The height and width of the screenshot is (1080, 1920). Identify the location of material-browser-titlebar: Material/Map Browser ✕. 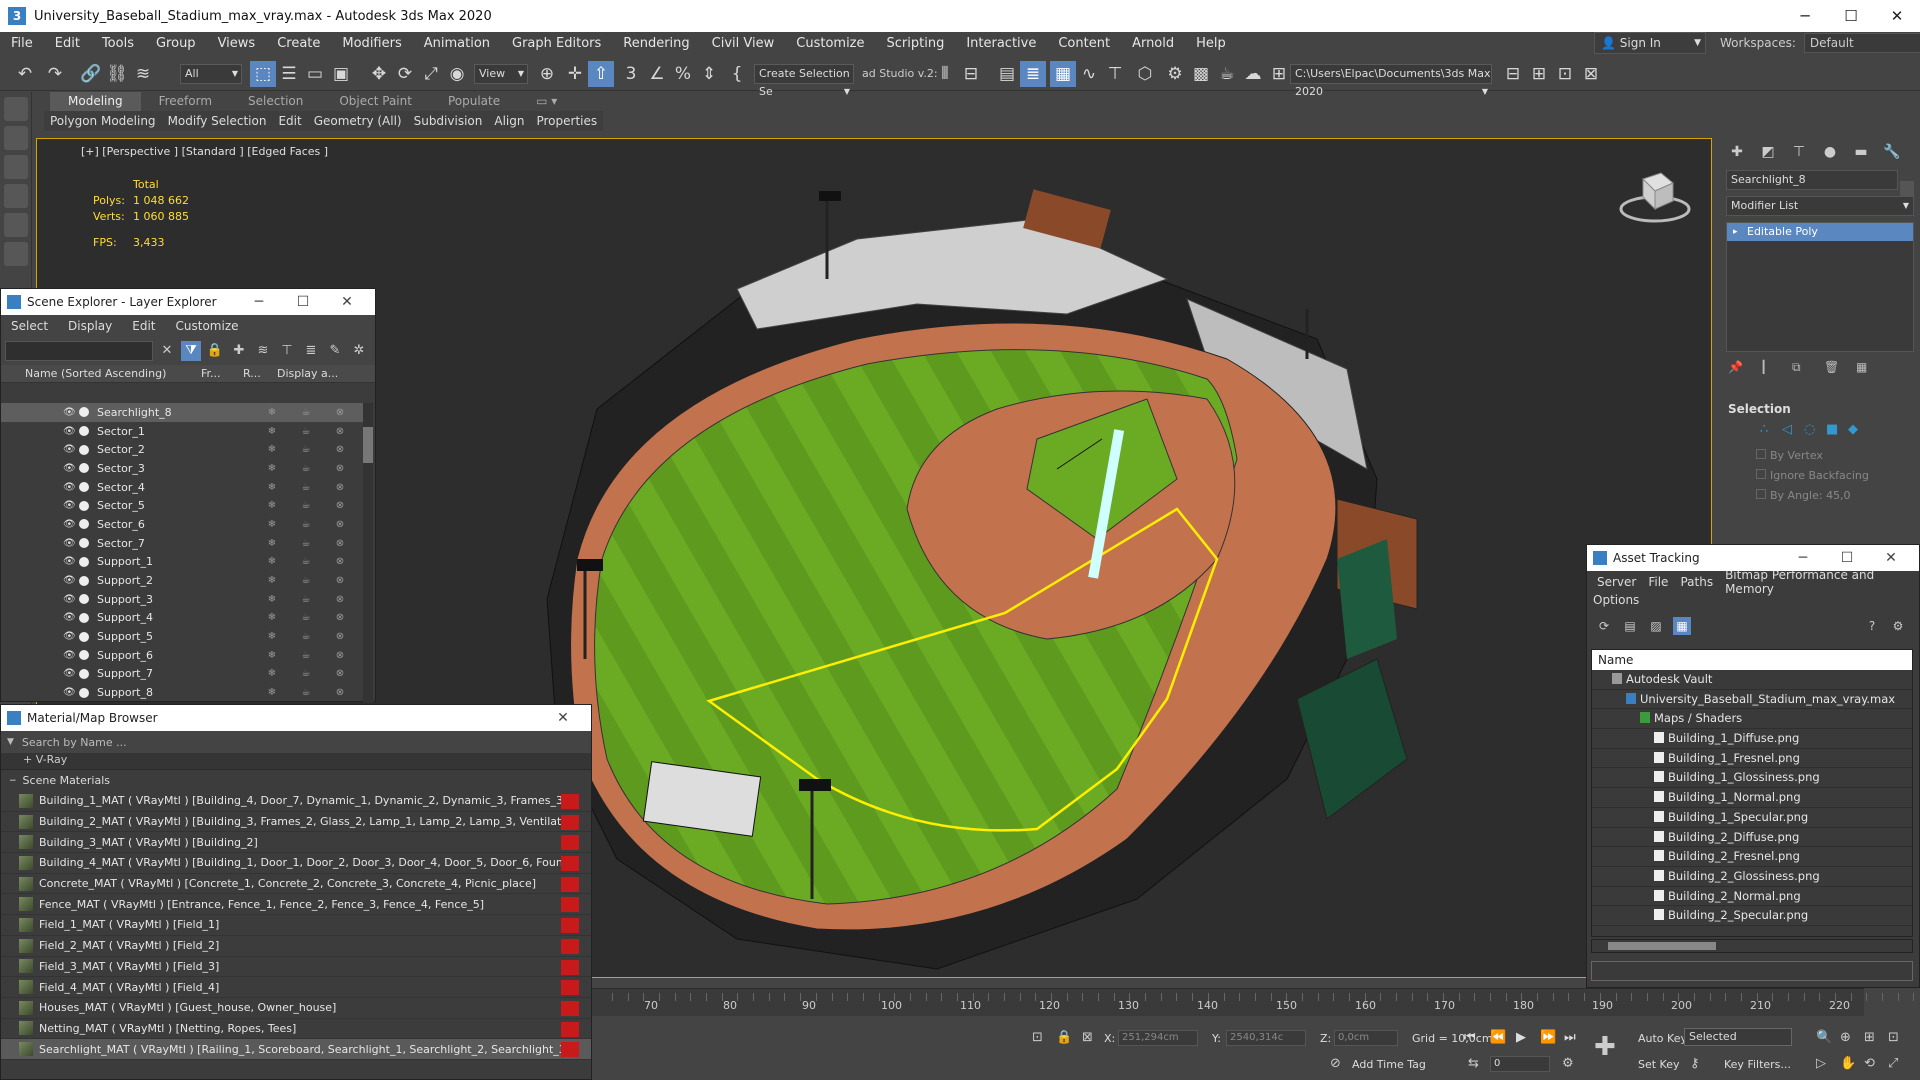
(296, 718).